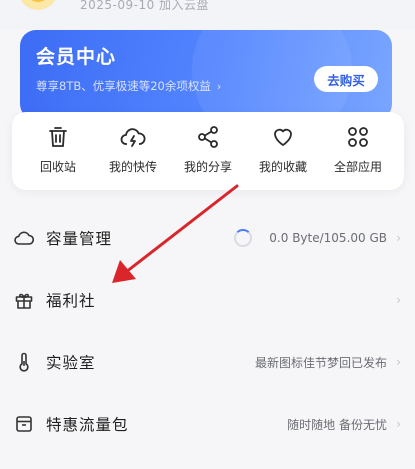 The width and height of the screenshot is (415, 469). Describe the element at coordinates (207, 238) in the screenshot. I see `menu-item-storage: 容量管理 0.0 Byte/105.00 GB ›` at that location.